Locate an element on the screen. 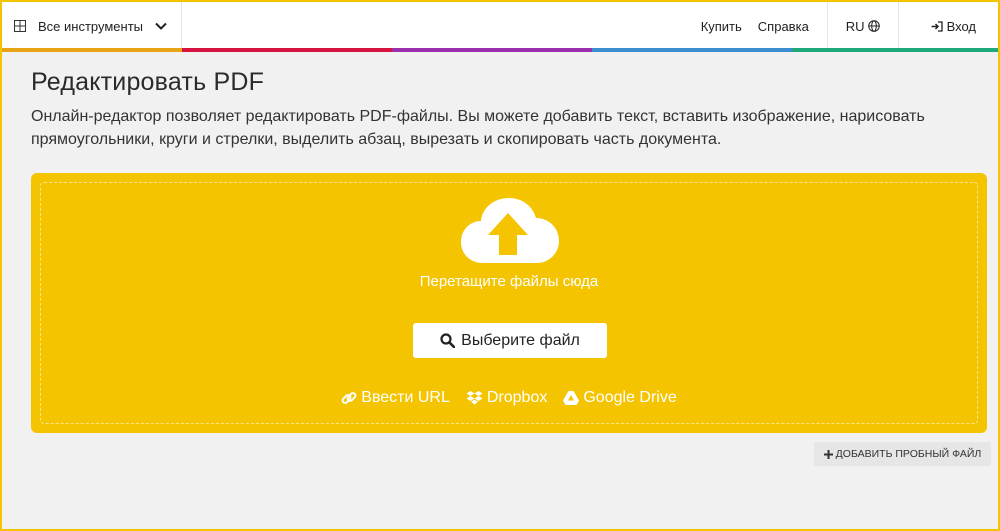 The height and width of the screenshot is (531, 1000). enter-url-button: Ввести URL is located at coordinates (395, 398).